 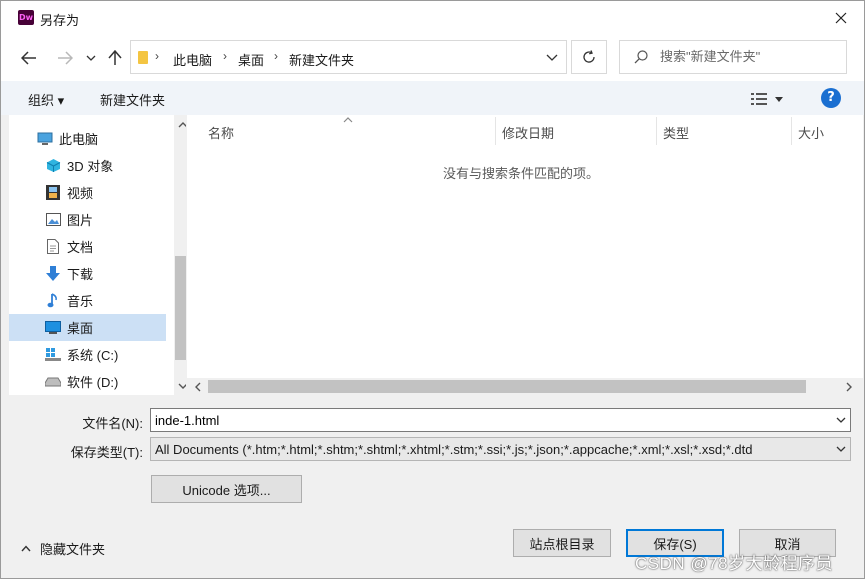 What do you see at coordinates (80, 301) in the screenshot?
I see `sidebar-item-label: 音乐` at bounding box center [80, 301].